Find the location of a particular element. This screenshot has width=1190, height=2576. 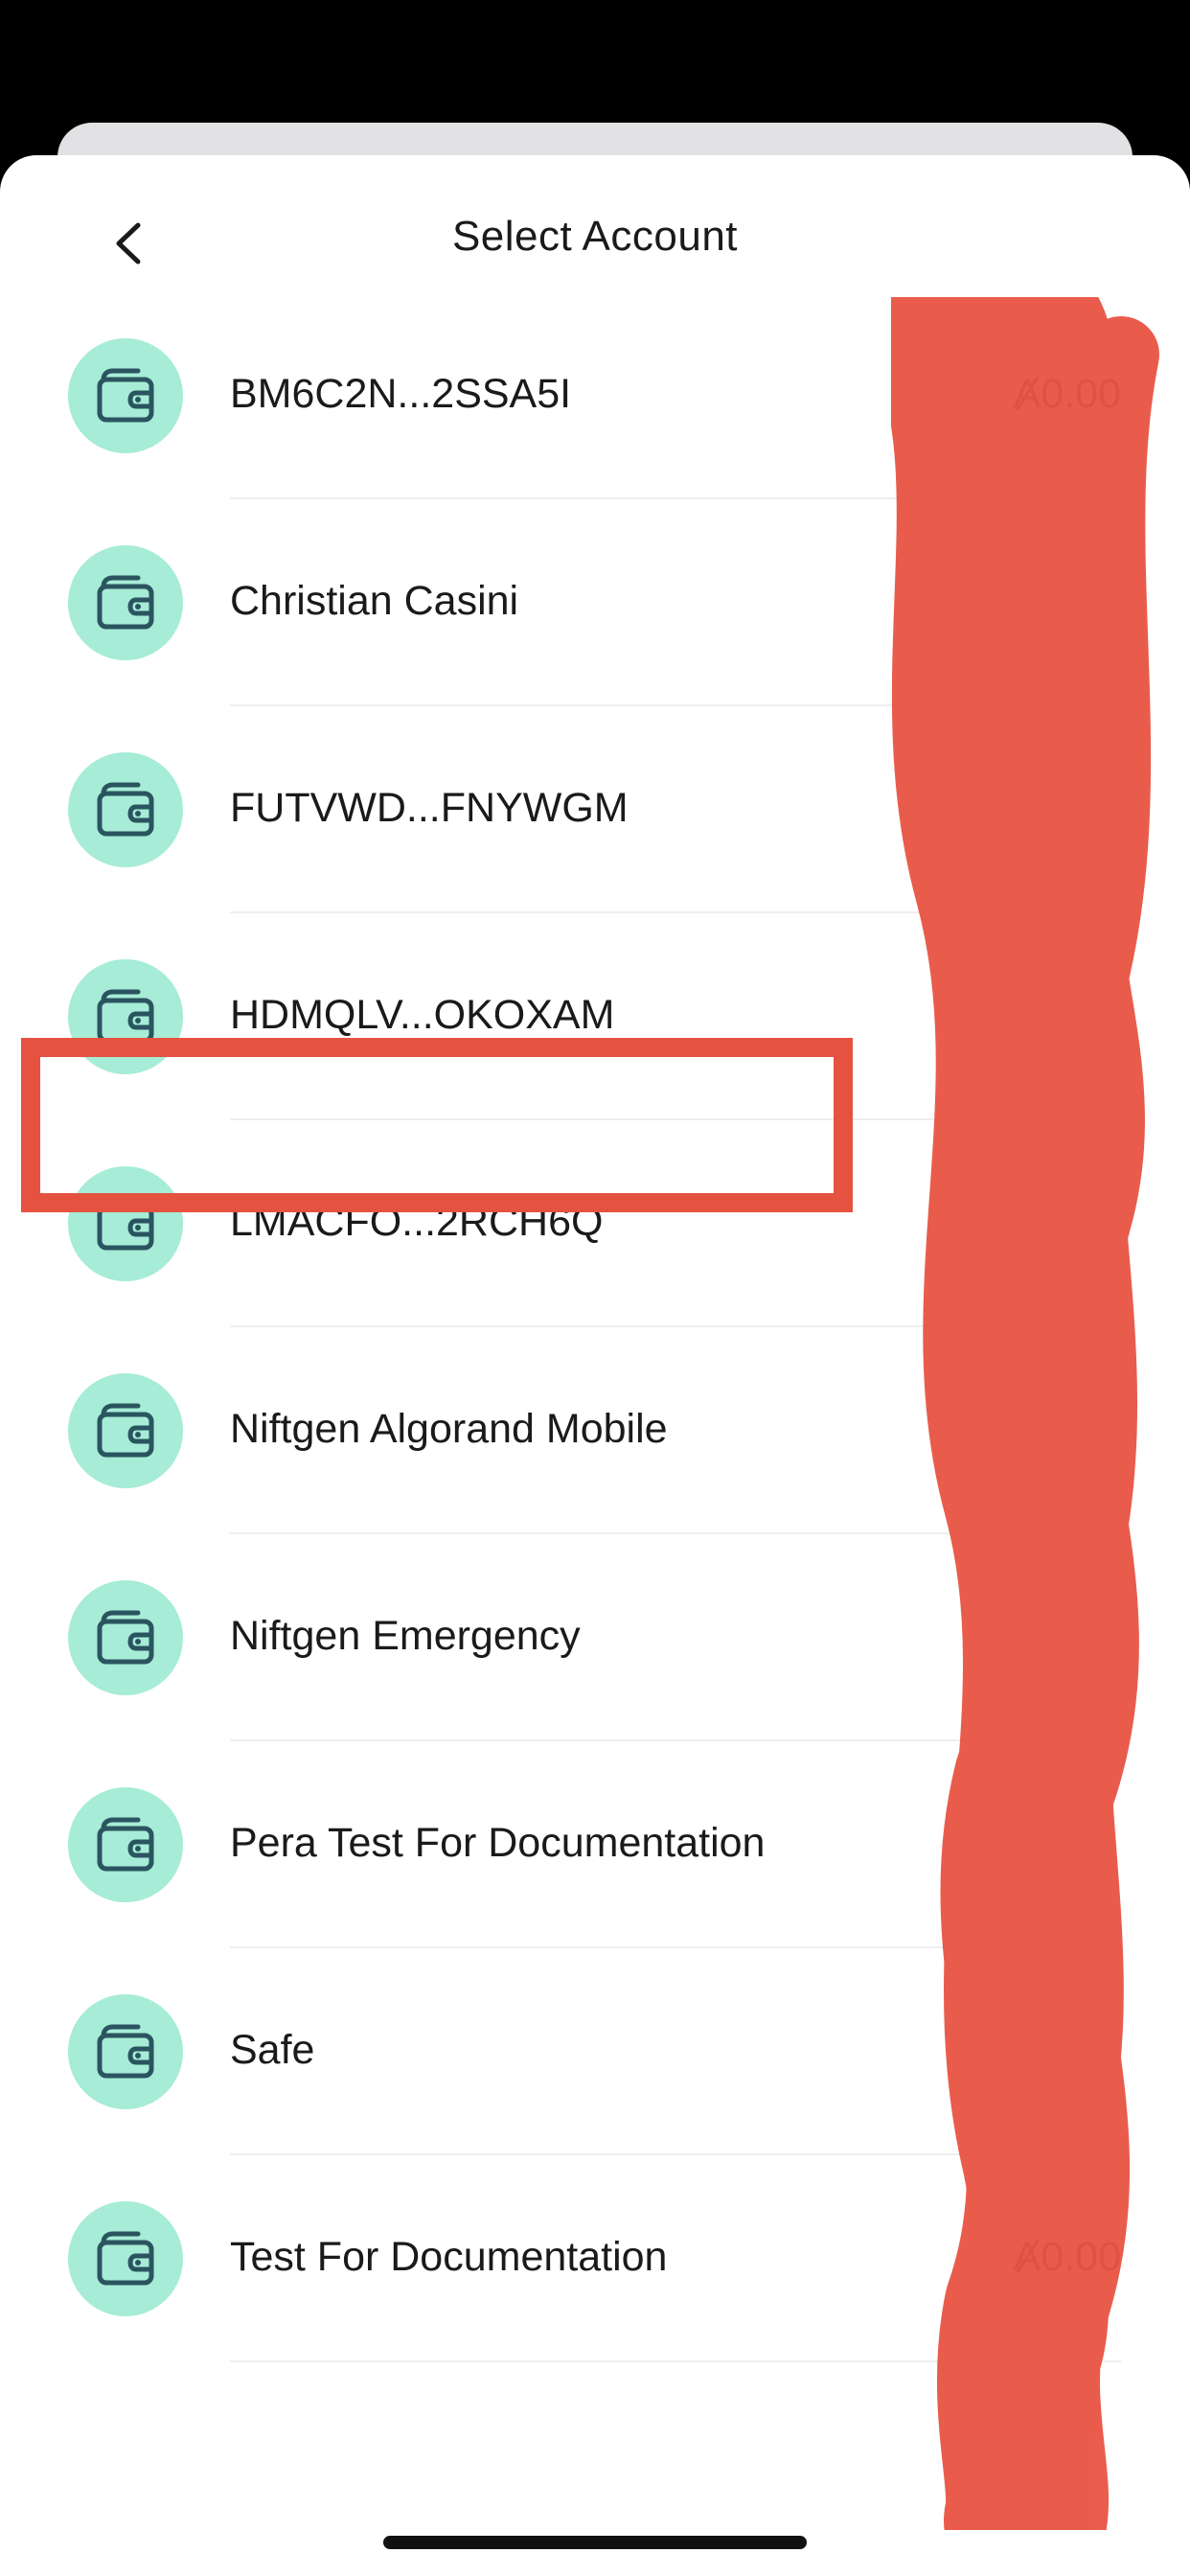

account-name: LMACFO...2RCH6Q is located at coordinates (417, 1222).